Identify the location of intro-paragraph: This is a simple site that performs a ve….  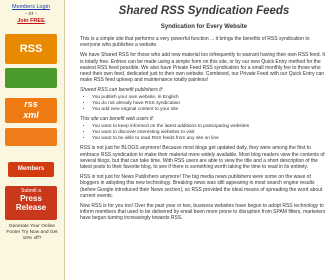
(195, 42).